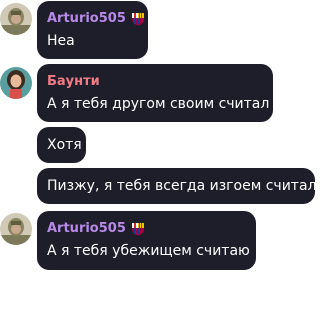 The height and width of the screenshot is (320, 320). I want to click on message-text: Пизжу, я тебя всегда изгоем считал, so click(182, 186).